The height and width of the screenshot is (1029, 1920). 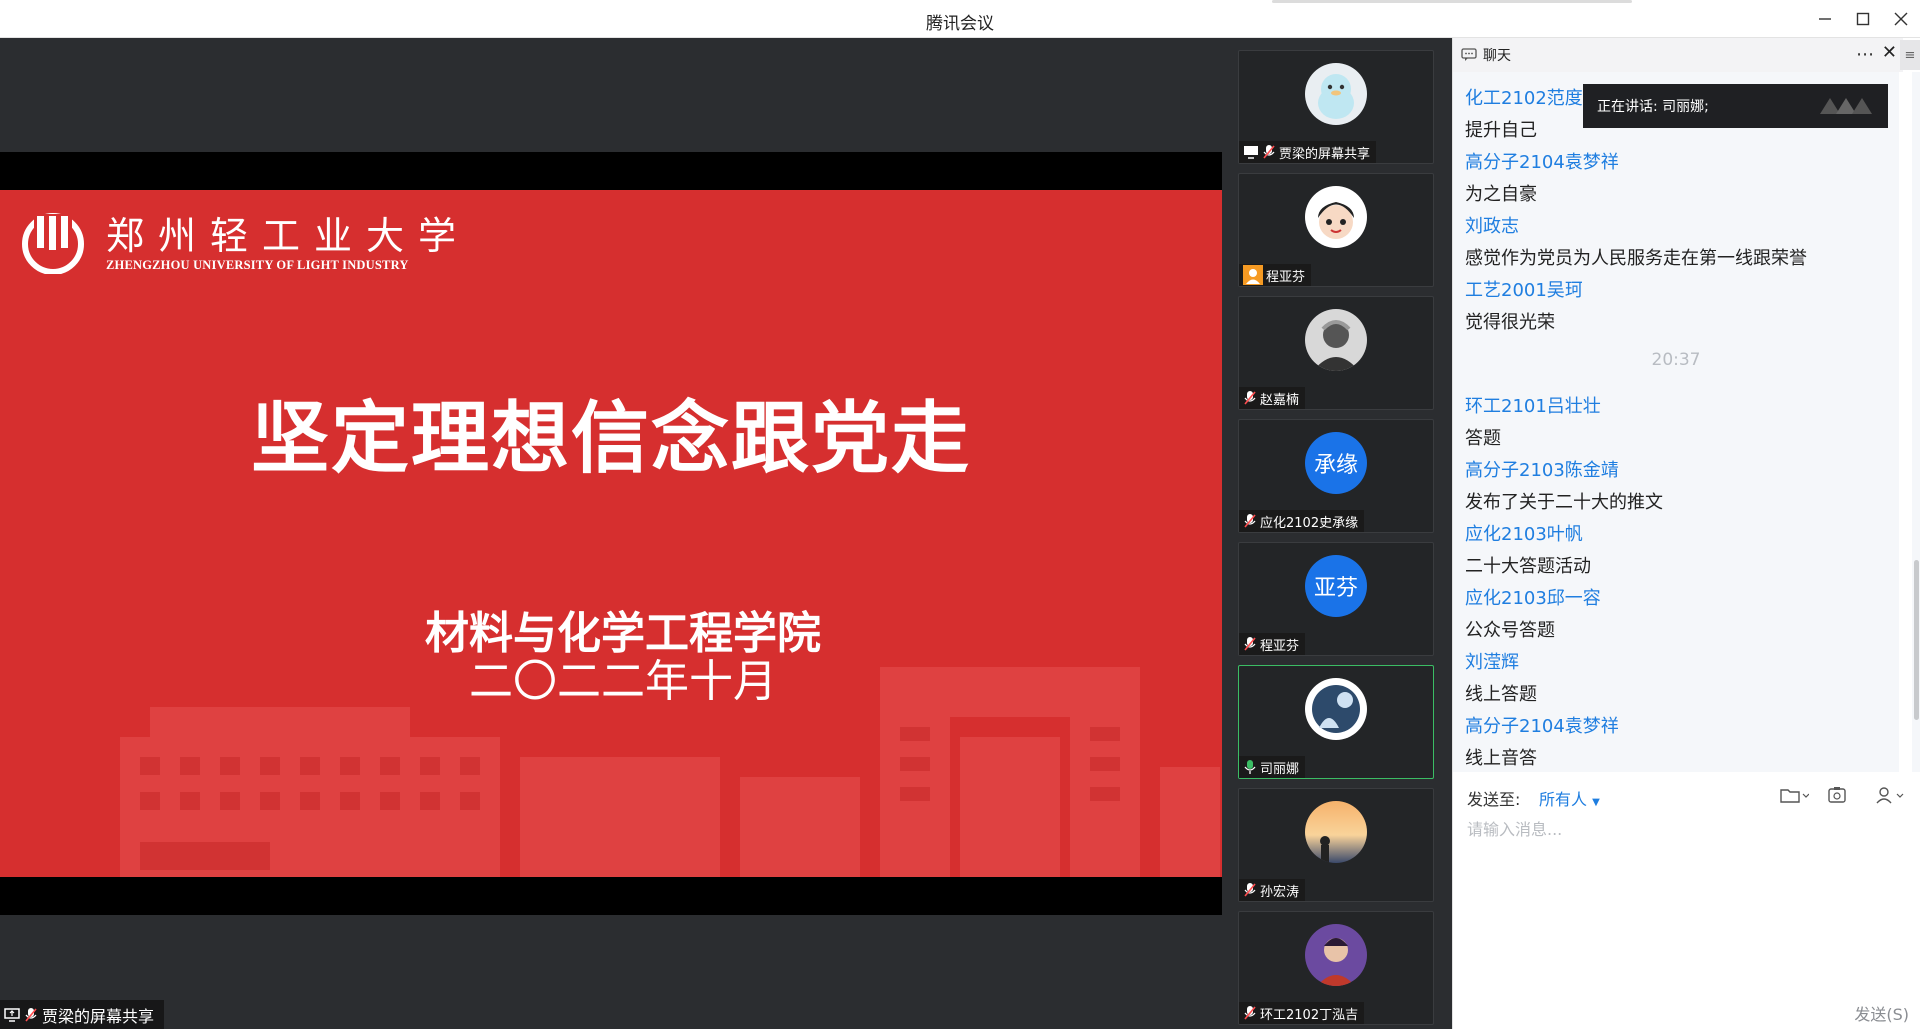 What do you see at coordinates (1501, 758) in the screenshot?
I see `chat-message-text: 线上音答` at bounding box center [1501, 758].